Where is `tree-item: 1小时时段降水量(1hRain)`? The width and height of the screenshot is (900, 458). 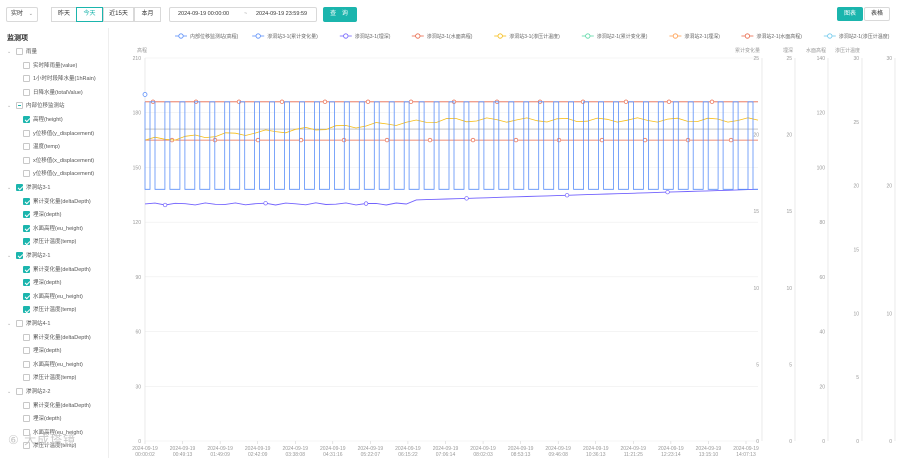
tree-item: 1小时时段降水量(1hRain) is located at coordinates (65, 79).